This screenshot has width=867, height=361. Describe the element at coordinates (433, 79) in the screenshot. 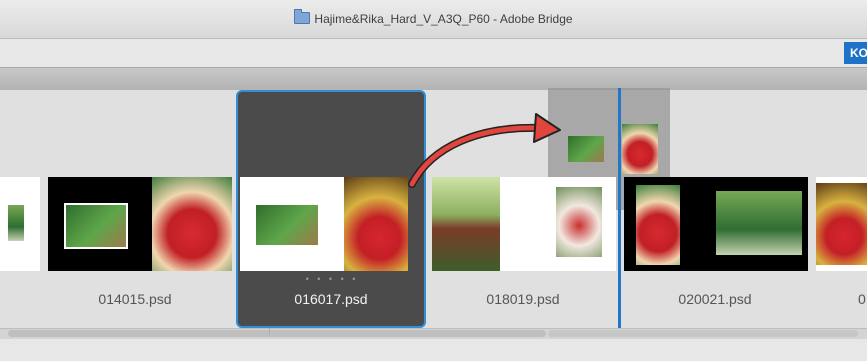

I see `filmstrip-header` at that location.